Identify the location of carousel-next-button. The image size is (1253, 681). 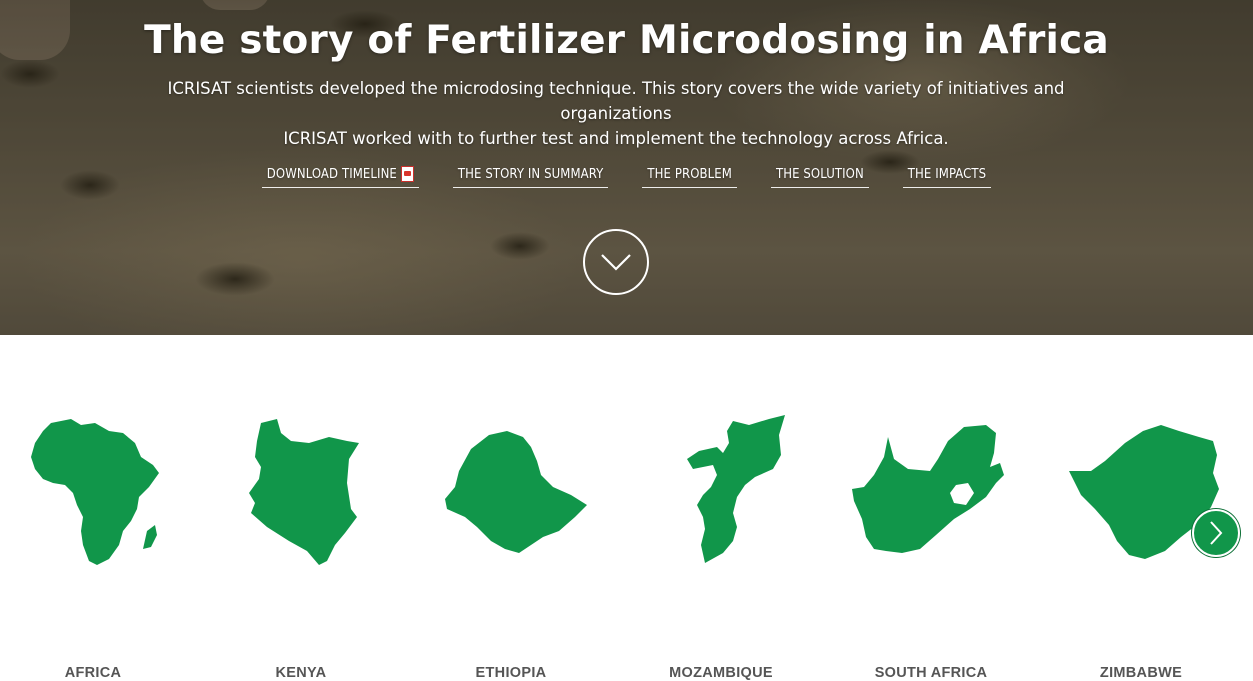
(1216, 533).